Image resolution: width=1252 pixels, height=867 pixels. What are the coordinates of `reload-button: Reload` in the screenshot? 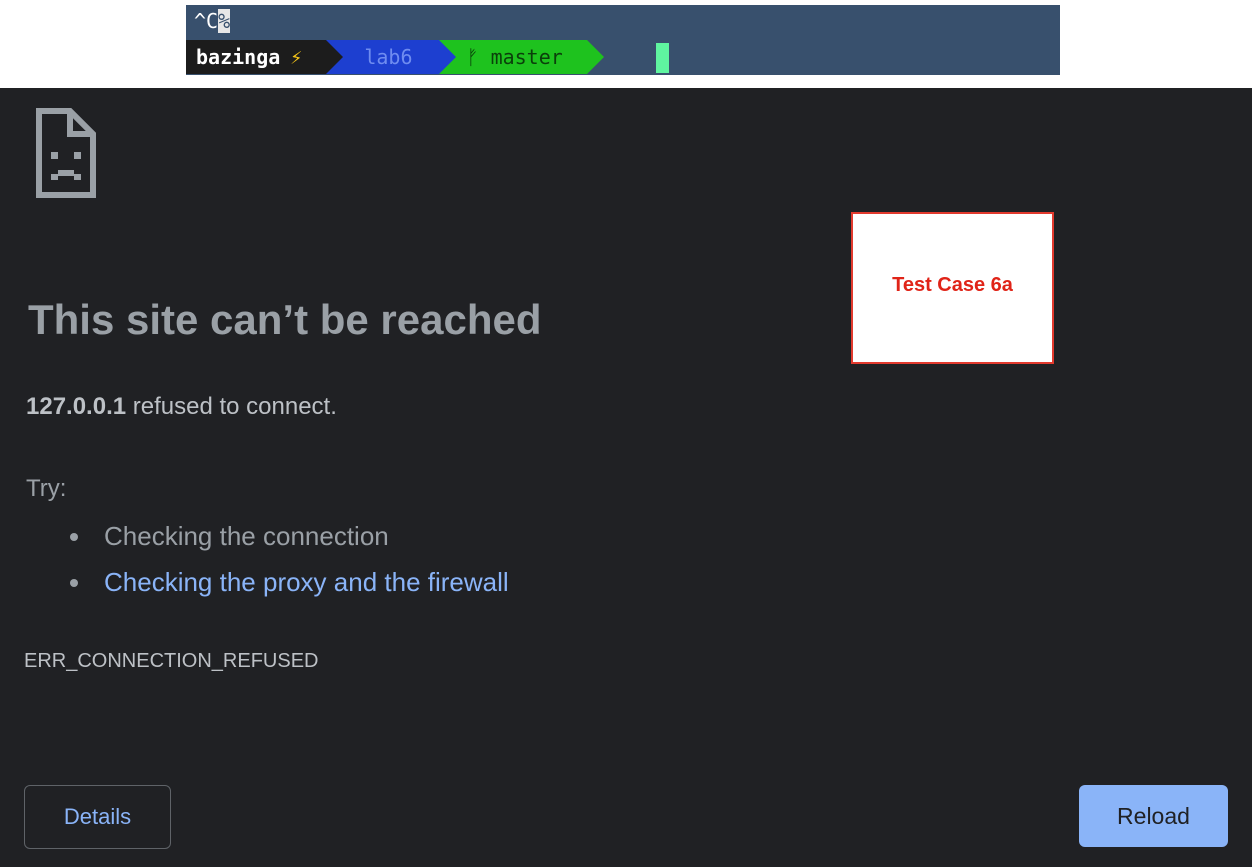 It's located at (1153, 816).